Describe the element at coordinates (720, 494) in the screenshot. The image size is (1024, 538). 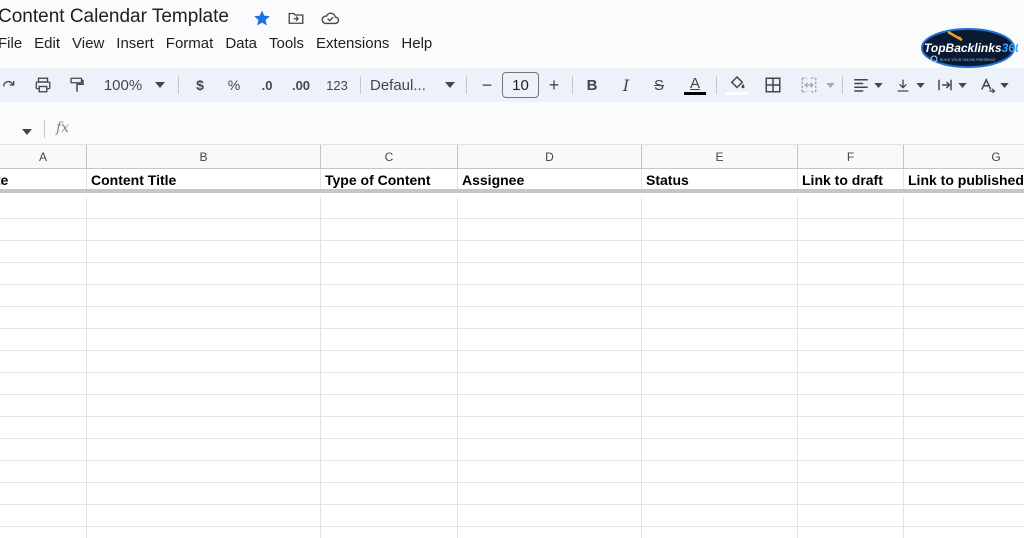
I see `cell-e15` at that location.